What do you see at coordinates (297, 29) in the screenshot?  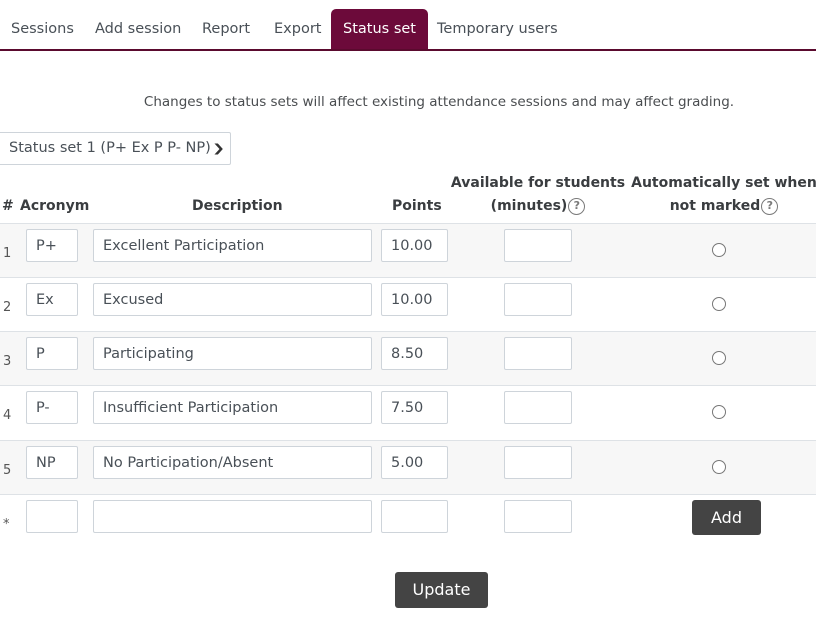 I see `tab-export: Export` at bounding box center [297, 29].